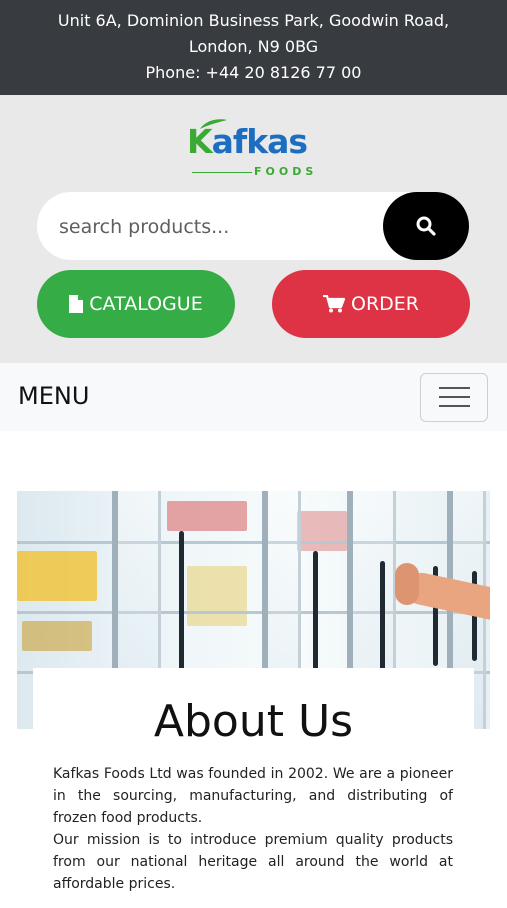 The width and height of the screenshot is (507, 908). What do you see at coordinates (253, 73) in the screenshot?
I see `phone-number: Phone: +44 20 8126 77 00` at bounding box center [253, 73].